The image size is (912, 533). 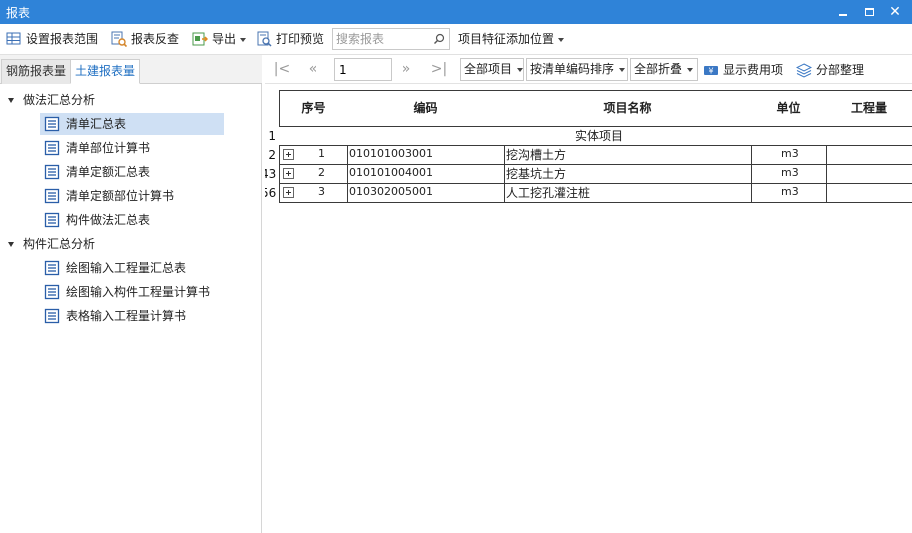 What do you see at coordinates (456, 39) in the screenshot?
I see `main-toolbar: 设置报表范围 报表反查 导出 打印预览 搜索报表 项目特征添加位置` at bounding box center [456, 39].